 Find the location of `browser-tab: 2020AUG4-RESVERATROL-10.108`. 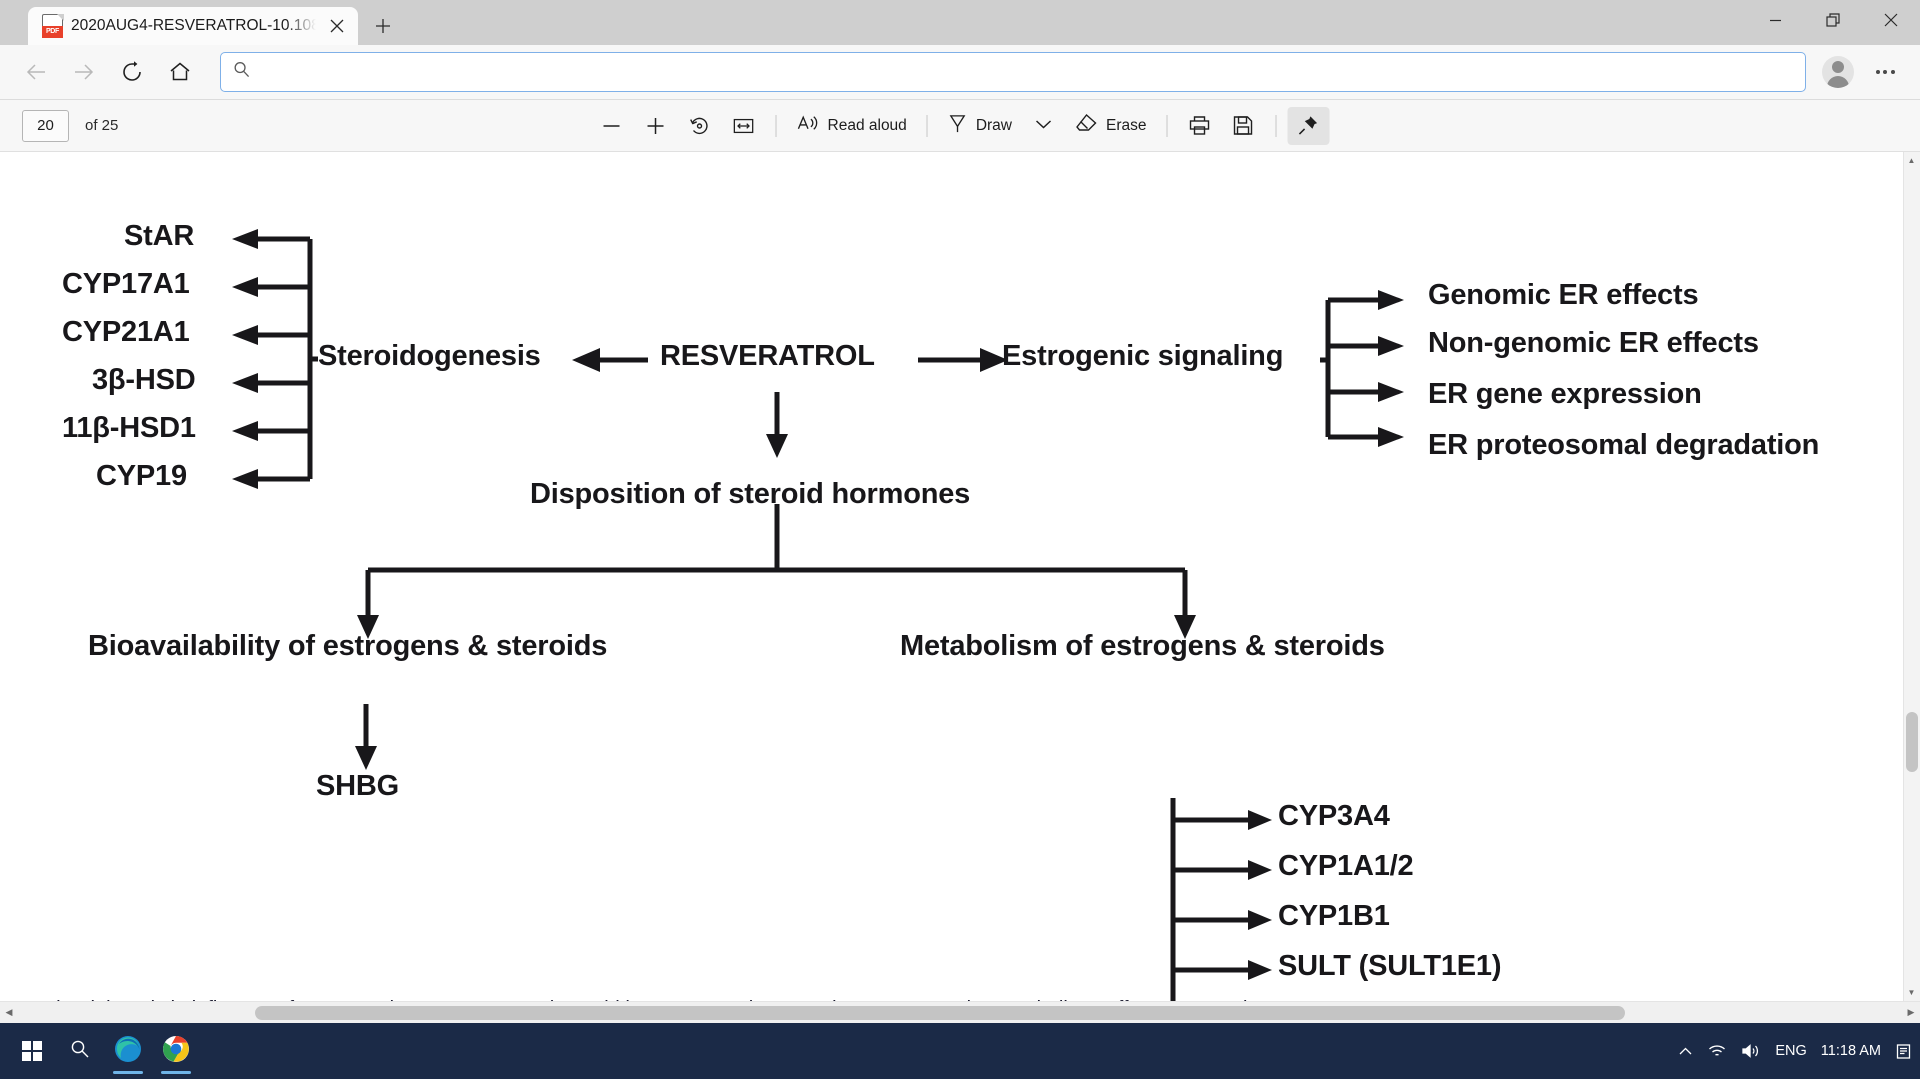

browser-tab: 2020AUG4-RESVERATROL-10.108 is located at coordinates (193, 26).